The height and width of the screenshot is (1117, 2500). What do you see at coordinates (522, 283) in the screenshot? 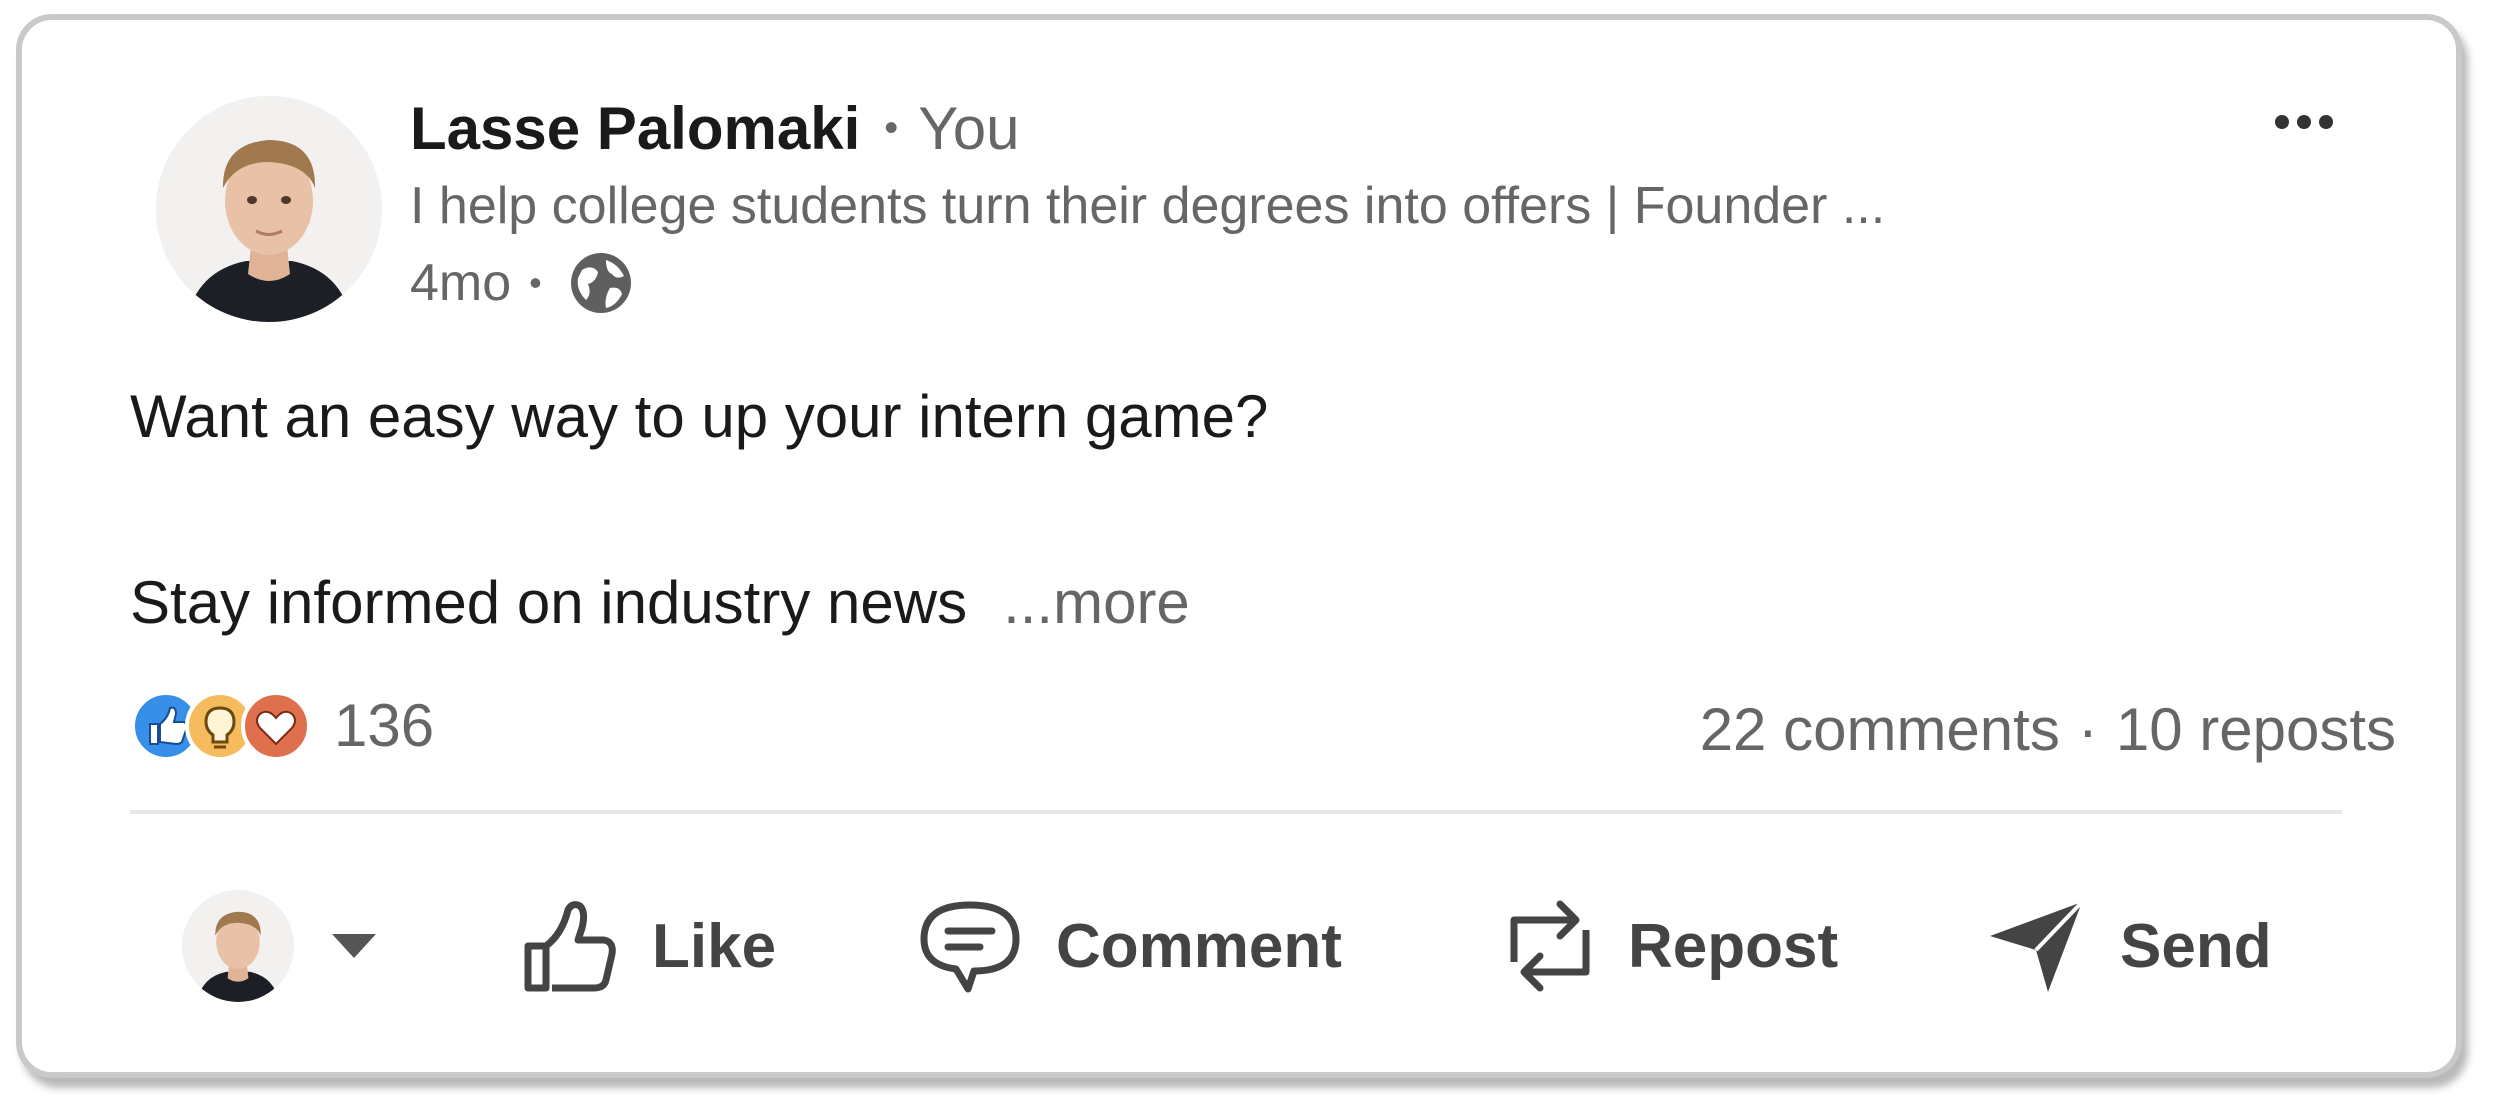
I see `post-meta: 4mo •` at bounding box center [522, 283].